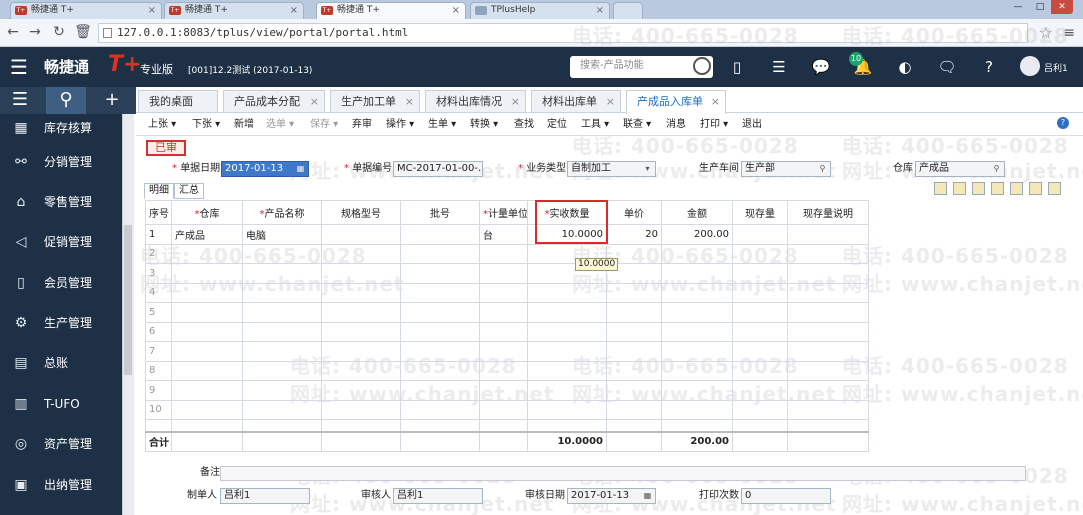 The image size is (1083, 515). I want to click on chevron-down-icon: ▾, so click(647, 169).